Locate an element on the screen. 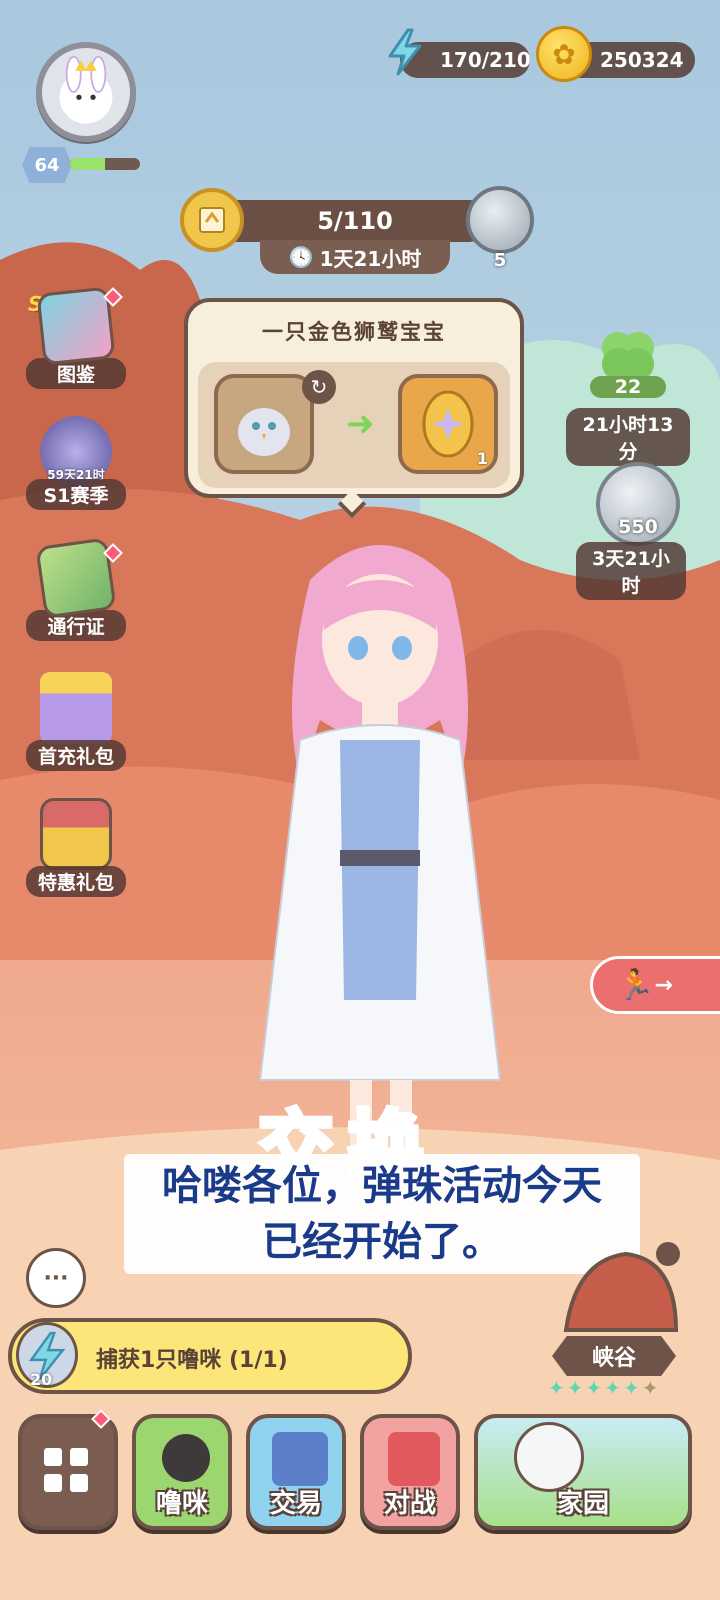 The width and height of the screenshot is (720, 1600). canyon-stars: ✦✦✦✦✦✦ is located at coordinates (604, 1388).